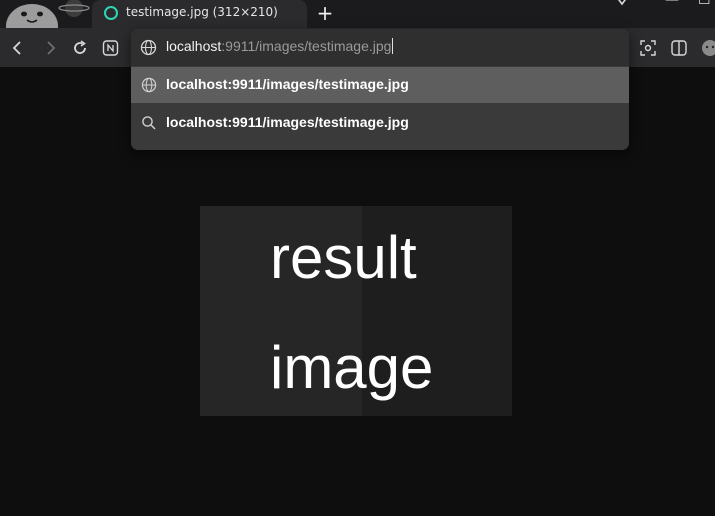 The image size is (715, 516). What do you see at coordinates (194, 46) in the screenshot?
I see `address-host: localhost` at bounding box center [194, 46].